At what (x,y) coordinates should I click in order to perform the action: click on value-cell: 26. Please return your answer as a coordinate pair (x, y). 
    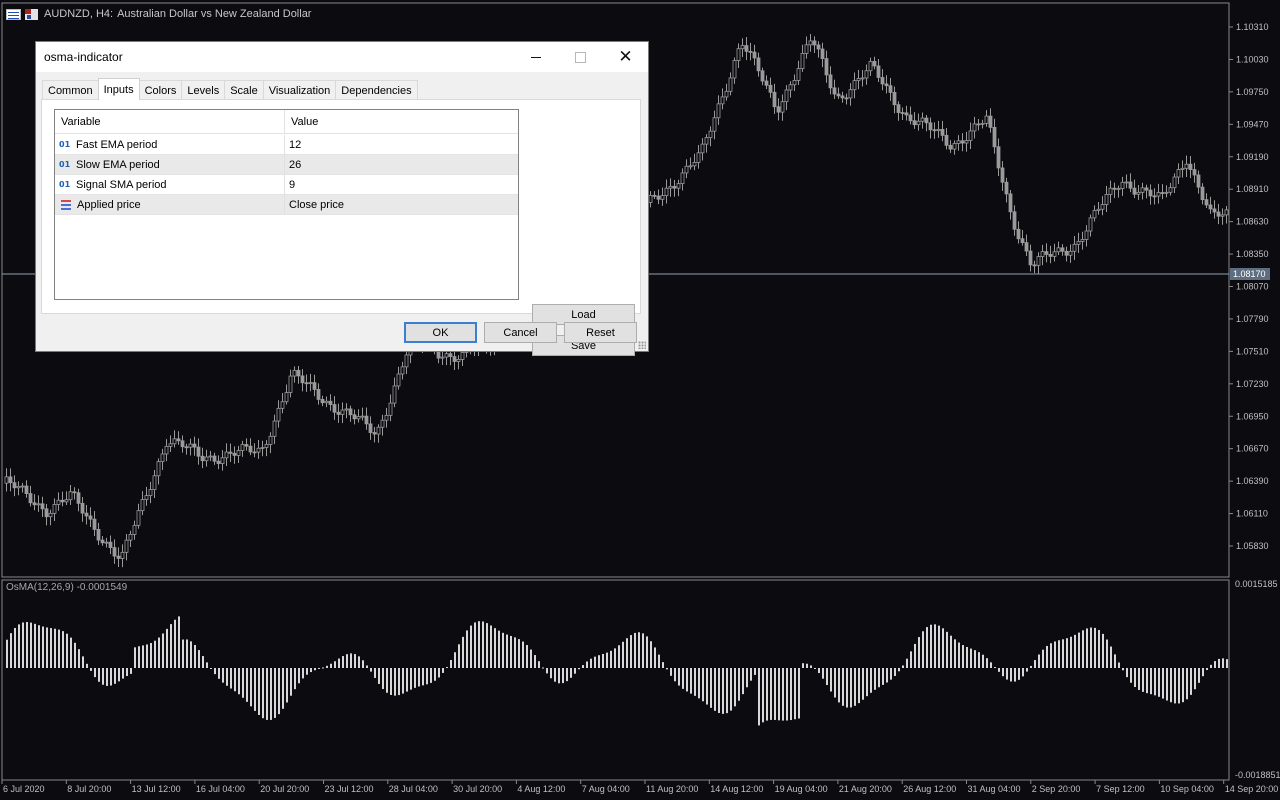
    Looking at the image, I should click on (401, 164).